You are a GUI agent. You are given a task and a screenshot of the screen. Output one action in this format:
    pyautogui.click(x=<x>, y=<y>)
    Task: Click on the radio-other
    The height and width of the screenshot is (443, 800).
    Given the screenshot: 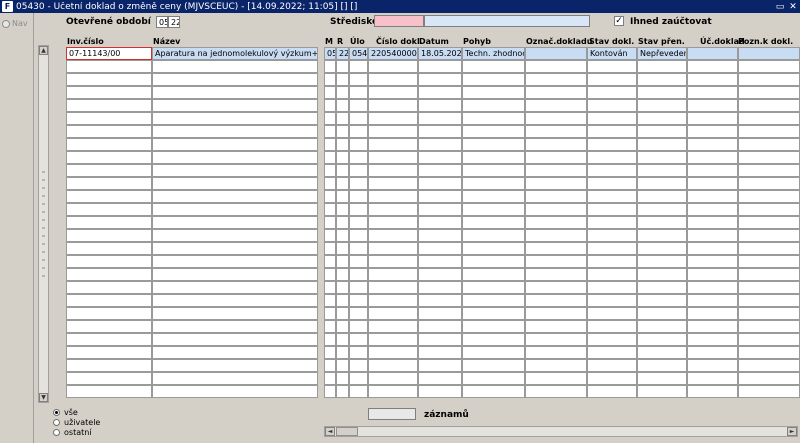 What is the action you would take?
    pyautogui.click(x=56, y=432)
    